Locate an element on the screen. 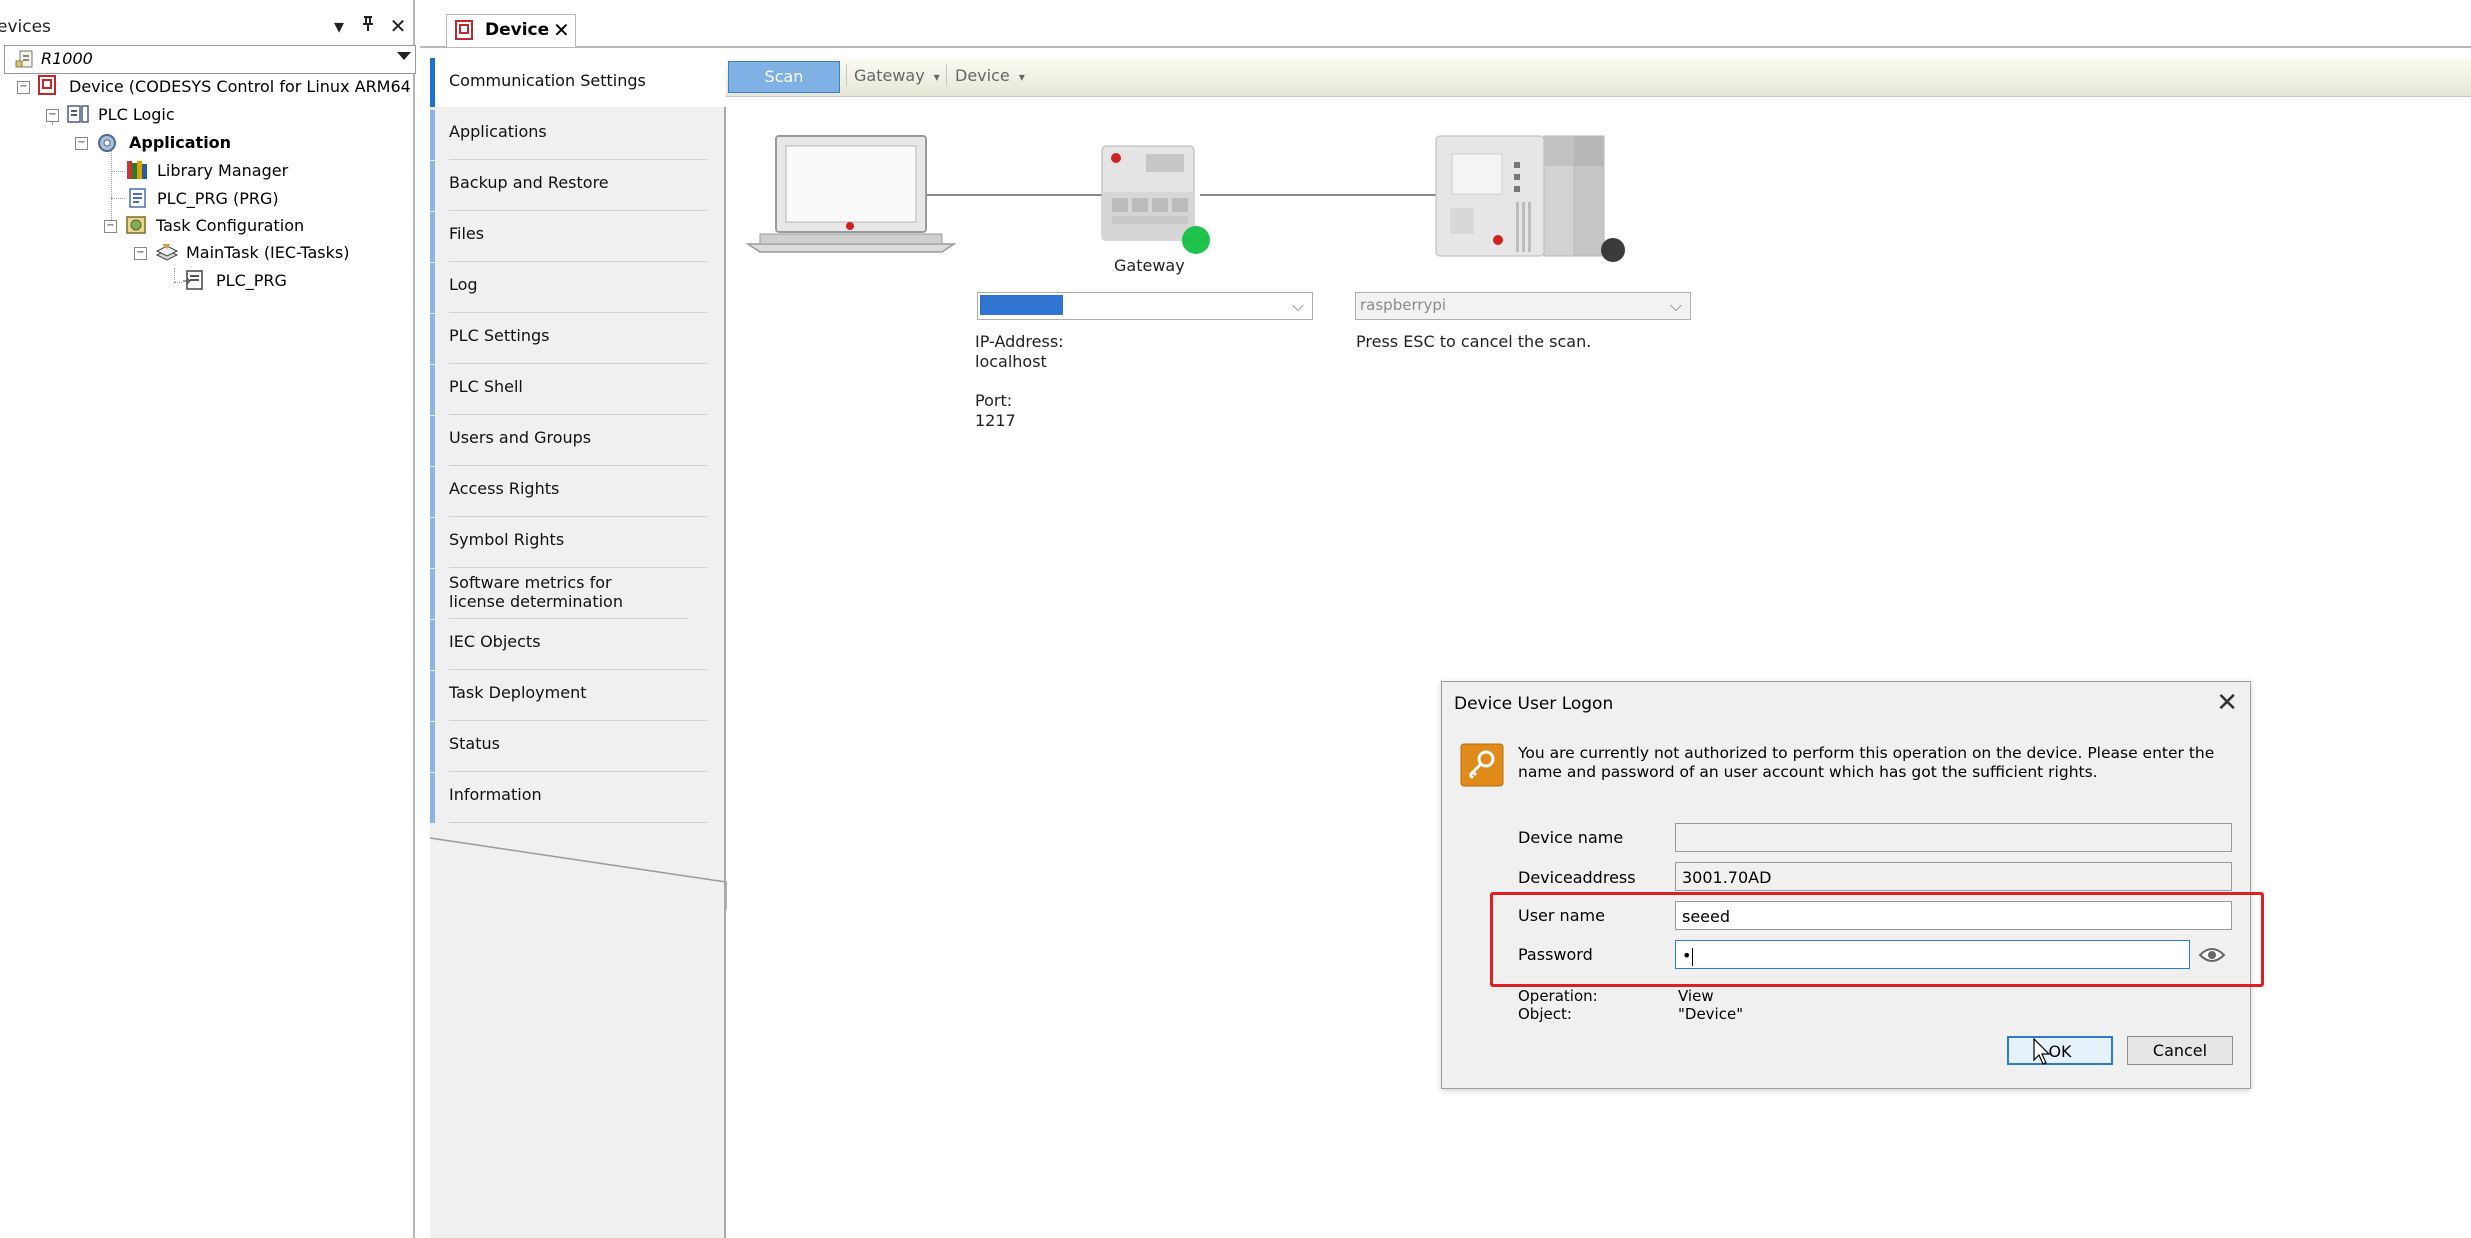 The image size is (2471, 1238). gateway-menu-label: Gateway is located at coordinates (889, 75).